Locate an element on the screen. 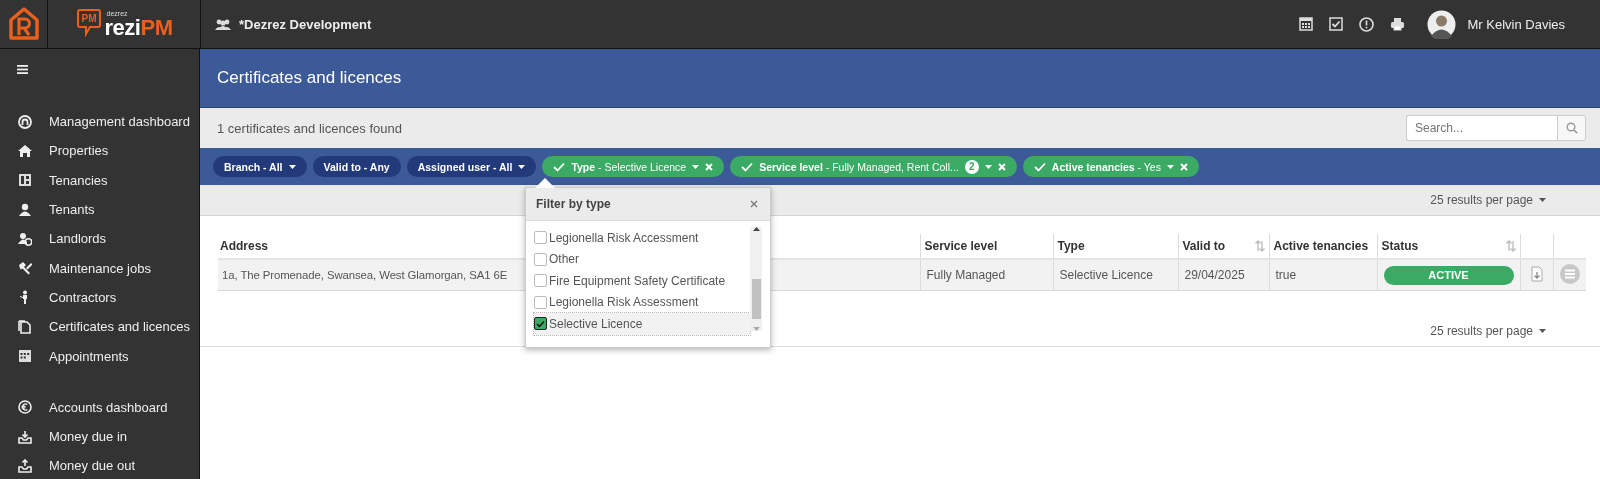 The width and height of the screenshot is (1600, 479). avatar-icon is located at coordinates (1442, 24).